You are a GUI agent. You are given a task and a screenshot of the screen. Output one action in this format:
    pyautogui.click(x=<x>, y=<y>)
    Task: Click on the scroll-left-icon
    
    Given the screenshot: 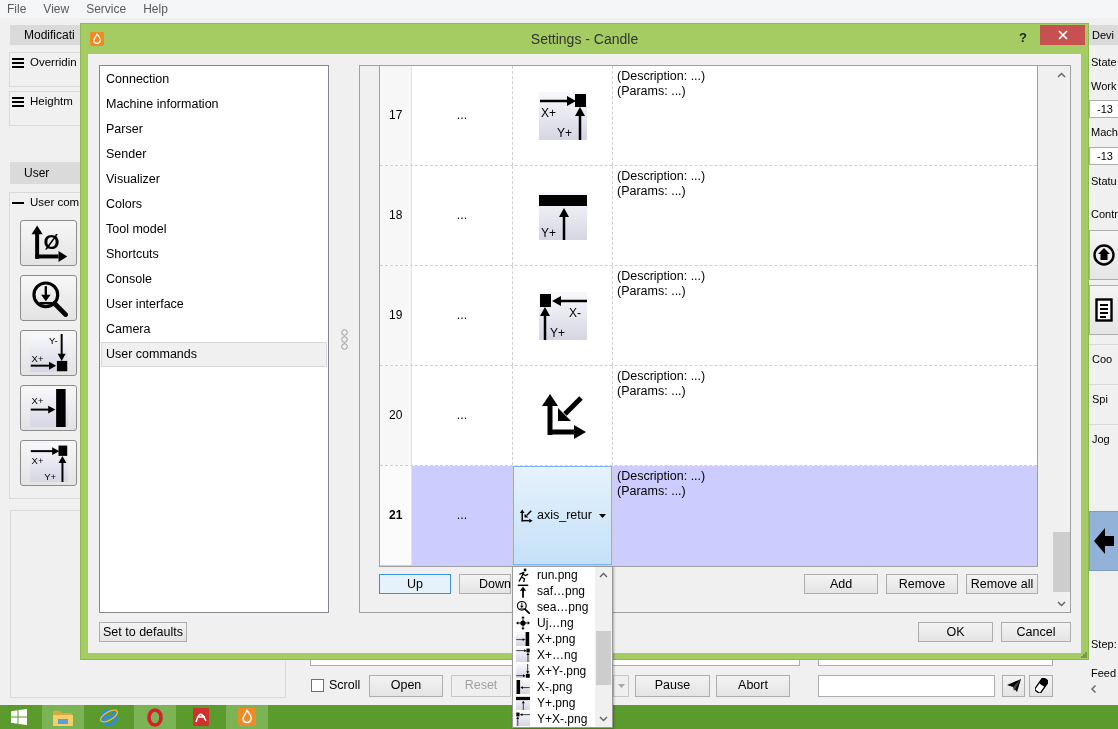 What is the action you would take?
    pyautogui.click(x=1093, y=689)
    